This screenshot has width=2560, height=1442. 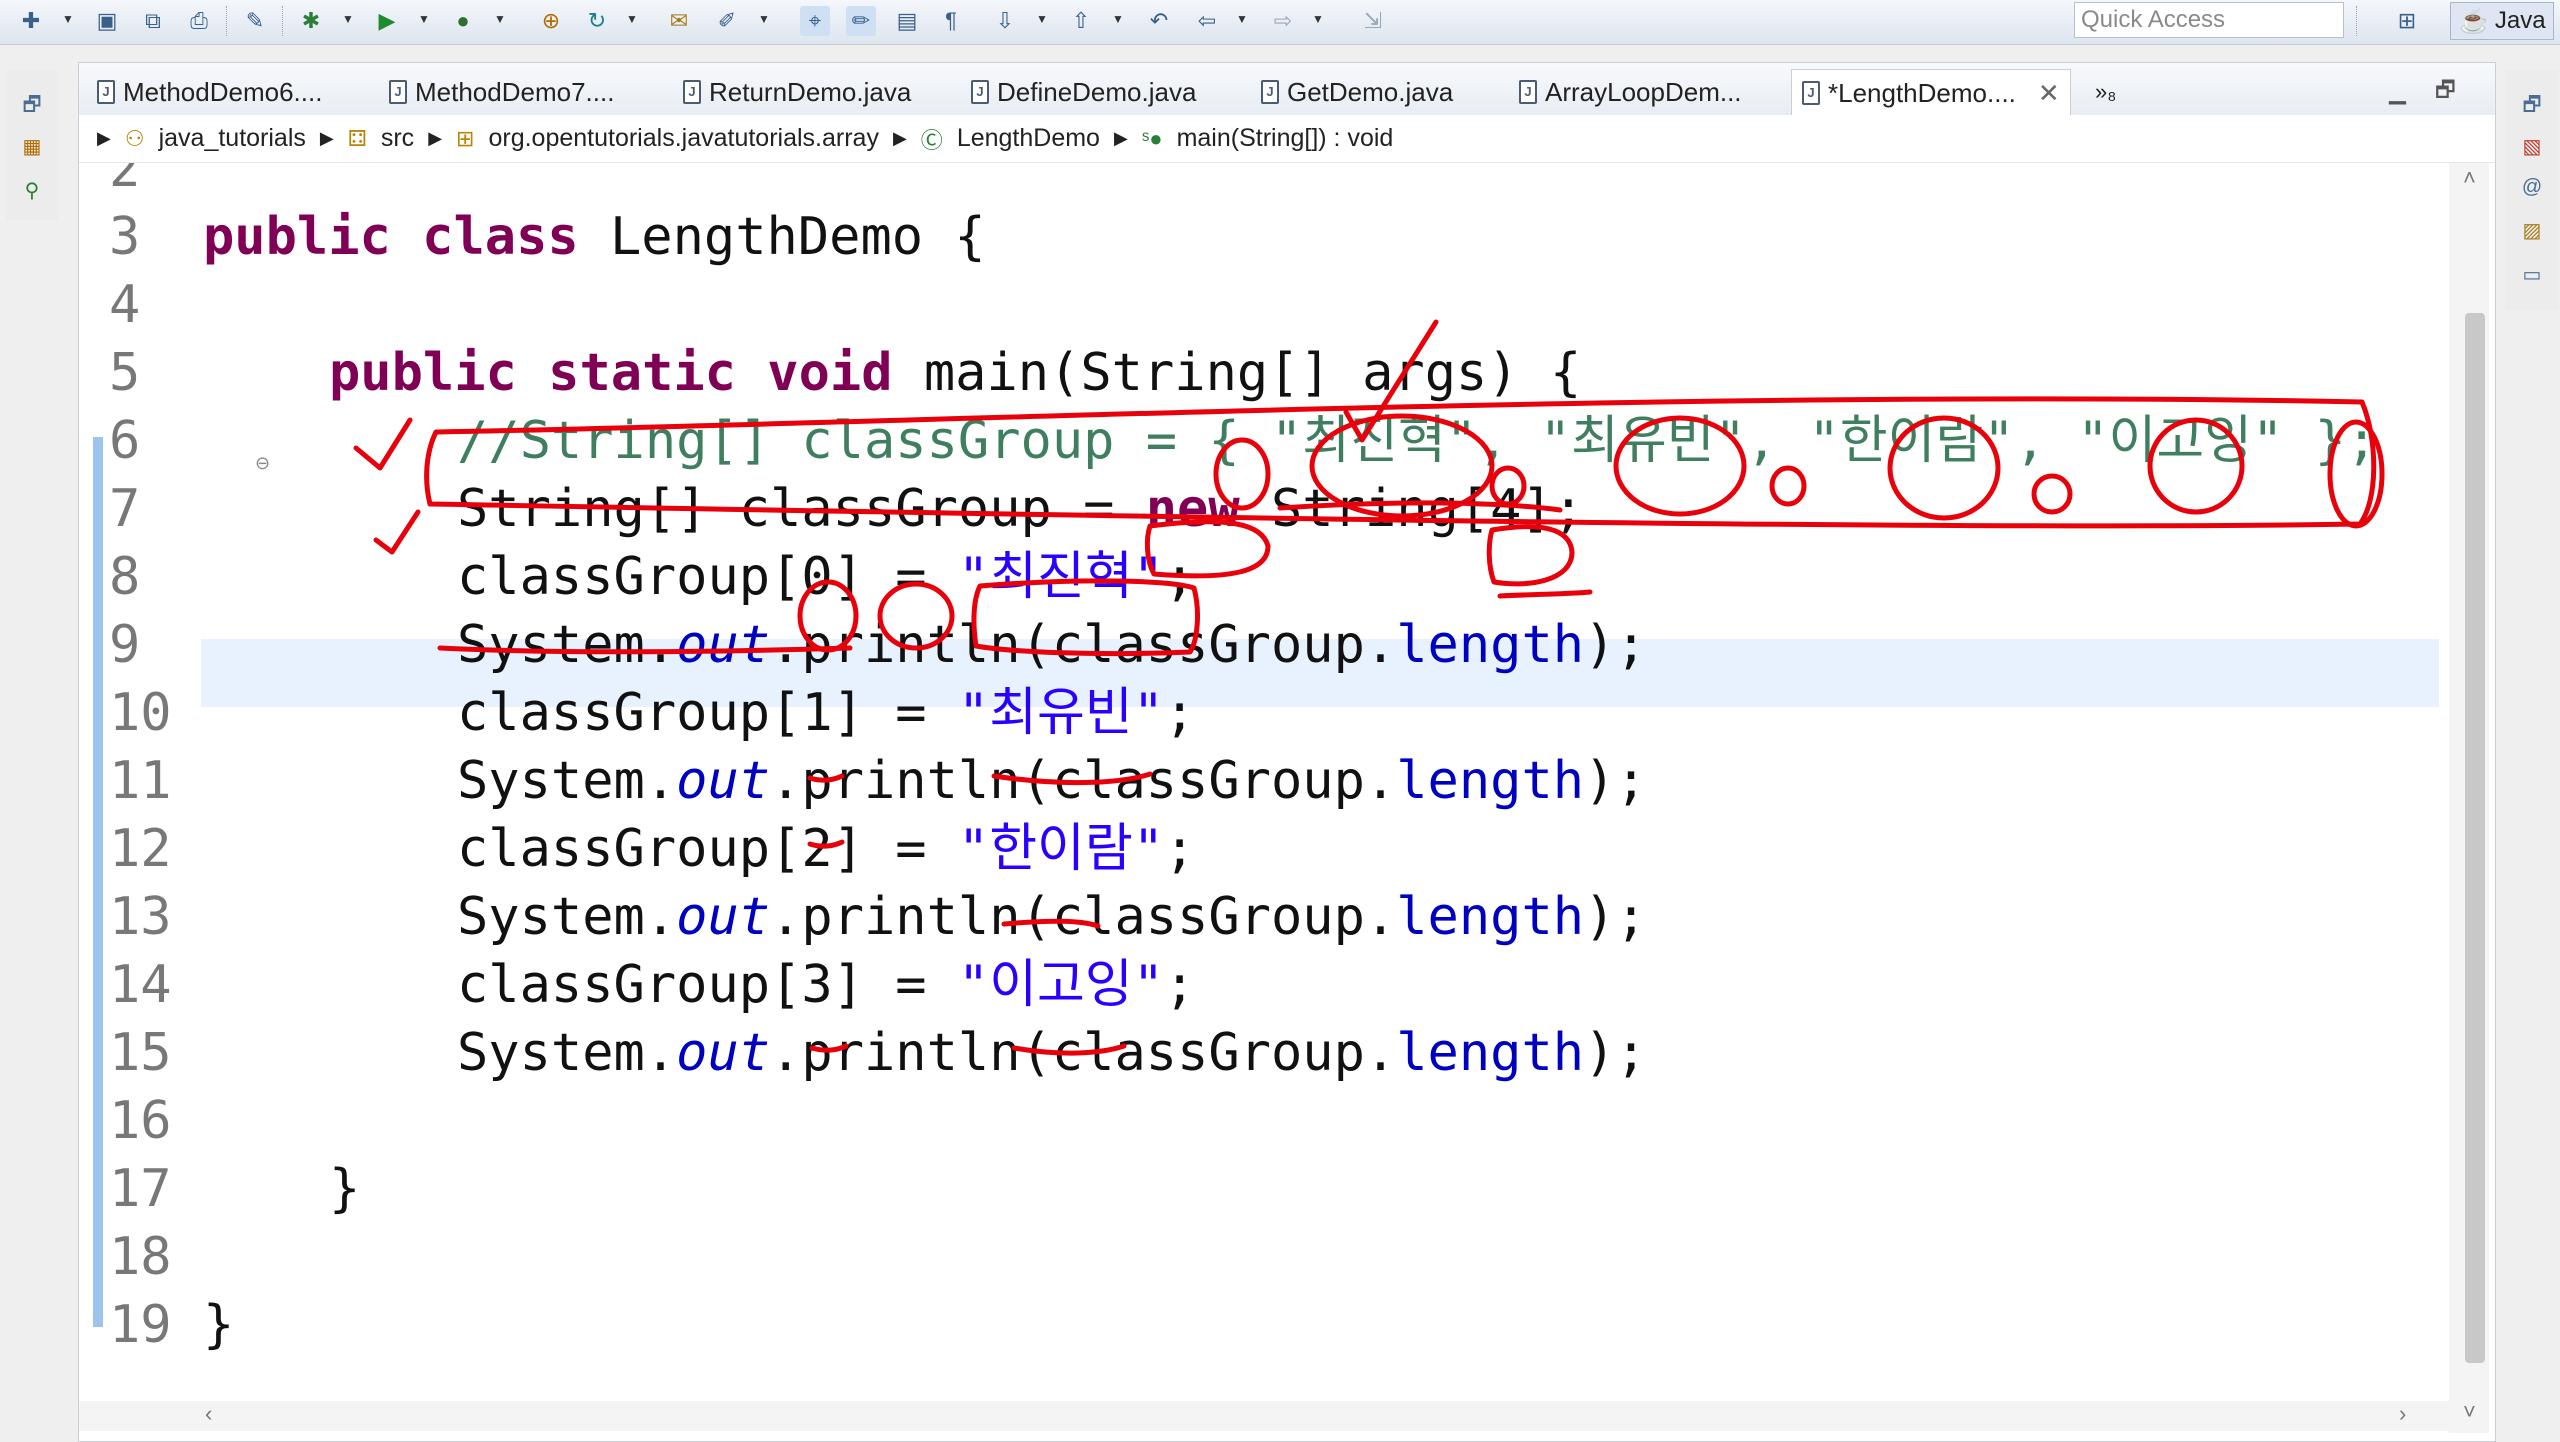 I want to click on declaration-icon: ▨, so click(x=2532, y=230).